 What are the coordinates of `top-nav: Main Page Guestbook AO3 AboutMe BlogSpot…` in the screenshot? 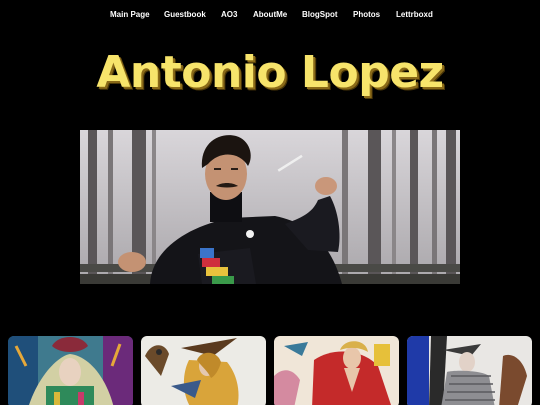 It's located at (270, 16).